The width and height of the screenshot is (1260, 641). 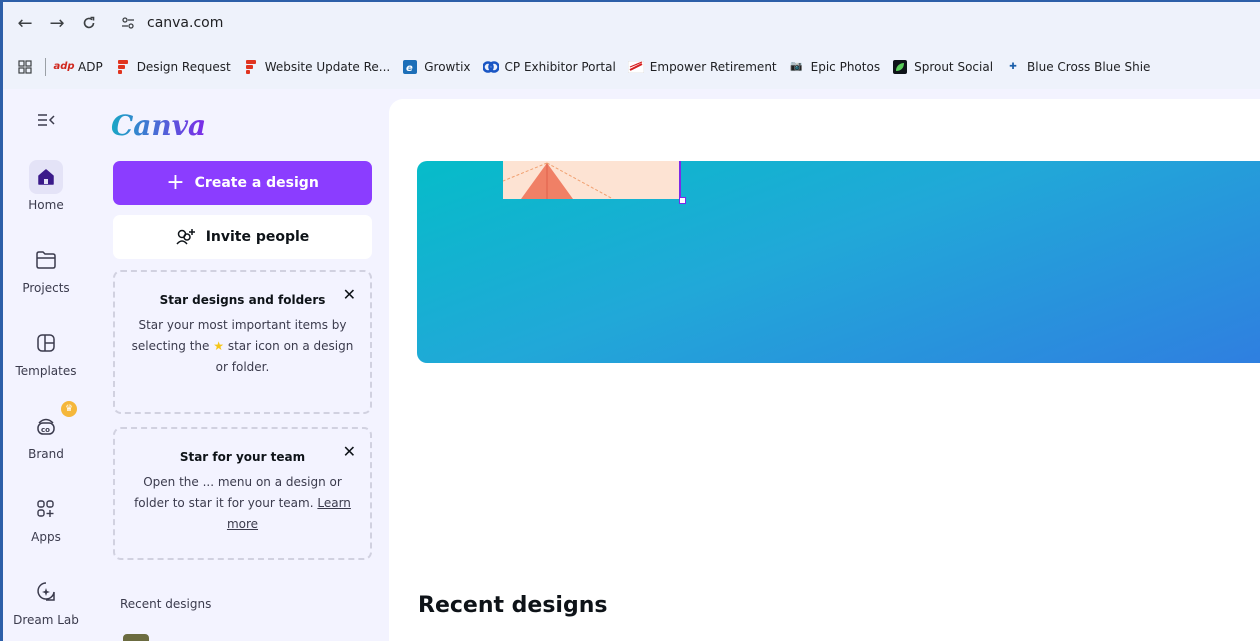 What do you see at coordinates (796, 66) in the screenshot?
I see `camera-icon: 📷` at bounding box center [796, 66].